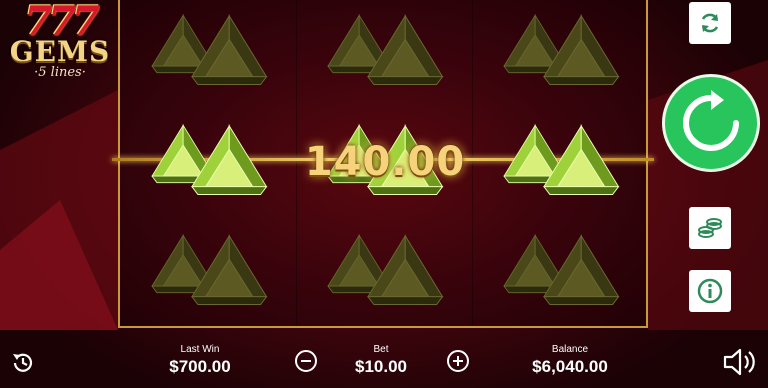  I want to click on spin-button, so click(711, 123).